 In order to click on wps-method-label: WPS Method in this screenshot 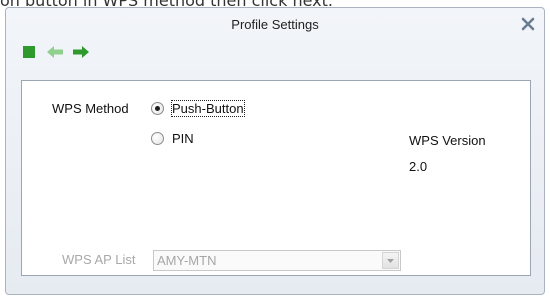, I will do `click(90, 108)`.